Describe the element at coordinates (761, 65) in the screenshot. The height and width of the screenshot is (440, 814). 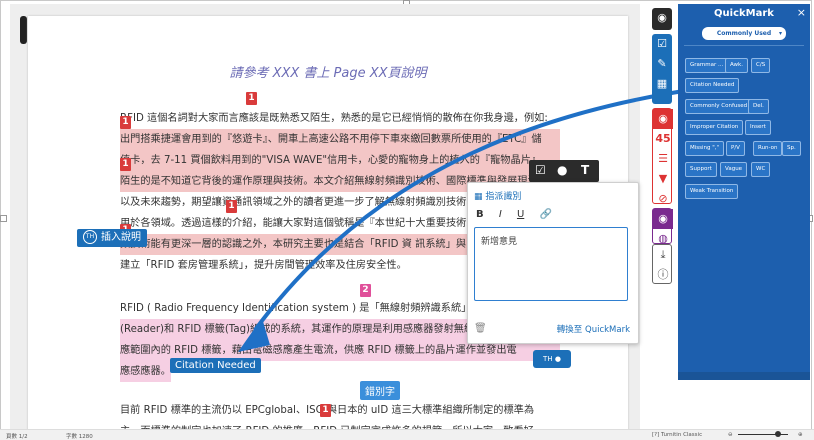
I see `quickmark-button: C/S` at that location.